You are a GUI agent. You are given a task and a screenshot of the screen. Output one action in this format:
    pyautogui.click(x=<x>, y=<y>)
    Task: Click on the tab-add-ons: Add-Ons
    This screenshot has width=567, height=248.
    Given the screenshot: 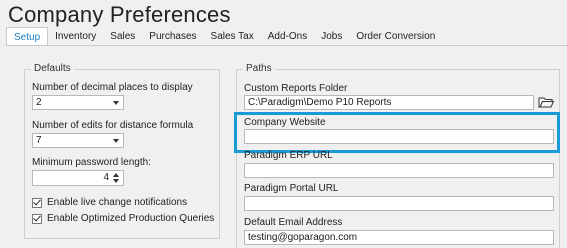 What is the action you would take?
    pyautogui.click(x=287, y=36)
    